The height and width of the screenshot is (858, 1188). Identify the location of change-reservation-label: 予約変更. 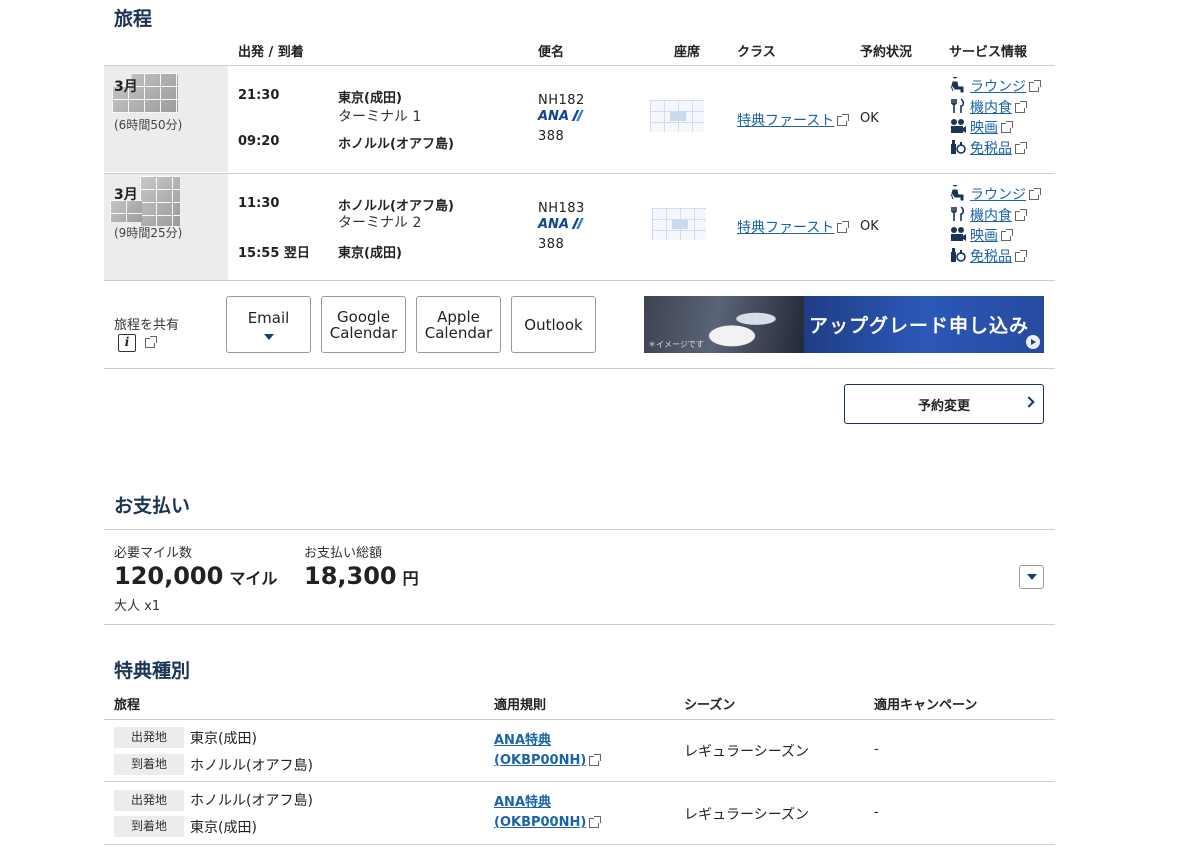
(943, 406).